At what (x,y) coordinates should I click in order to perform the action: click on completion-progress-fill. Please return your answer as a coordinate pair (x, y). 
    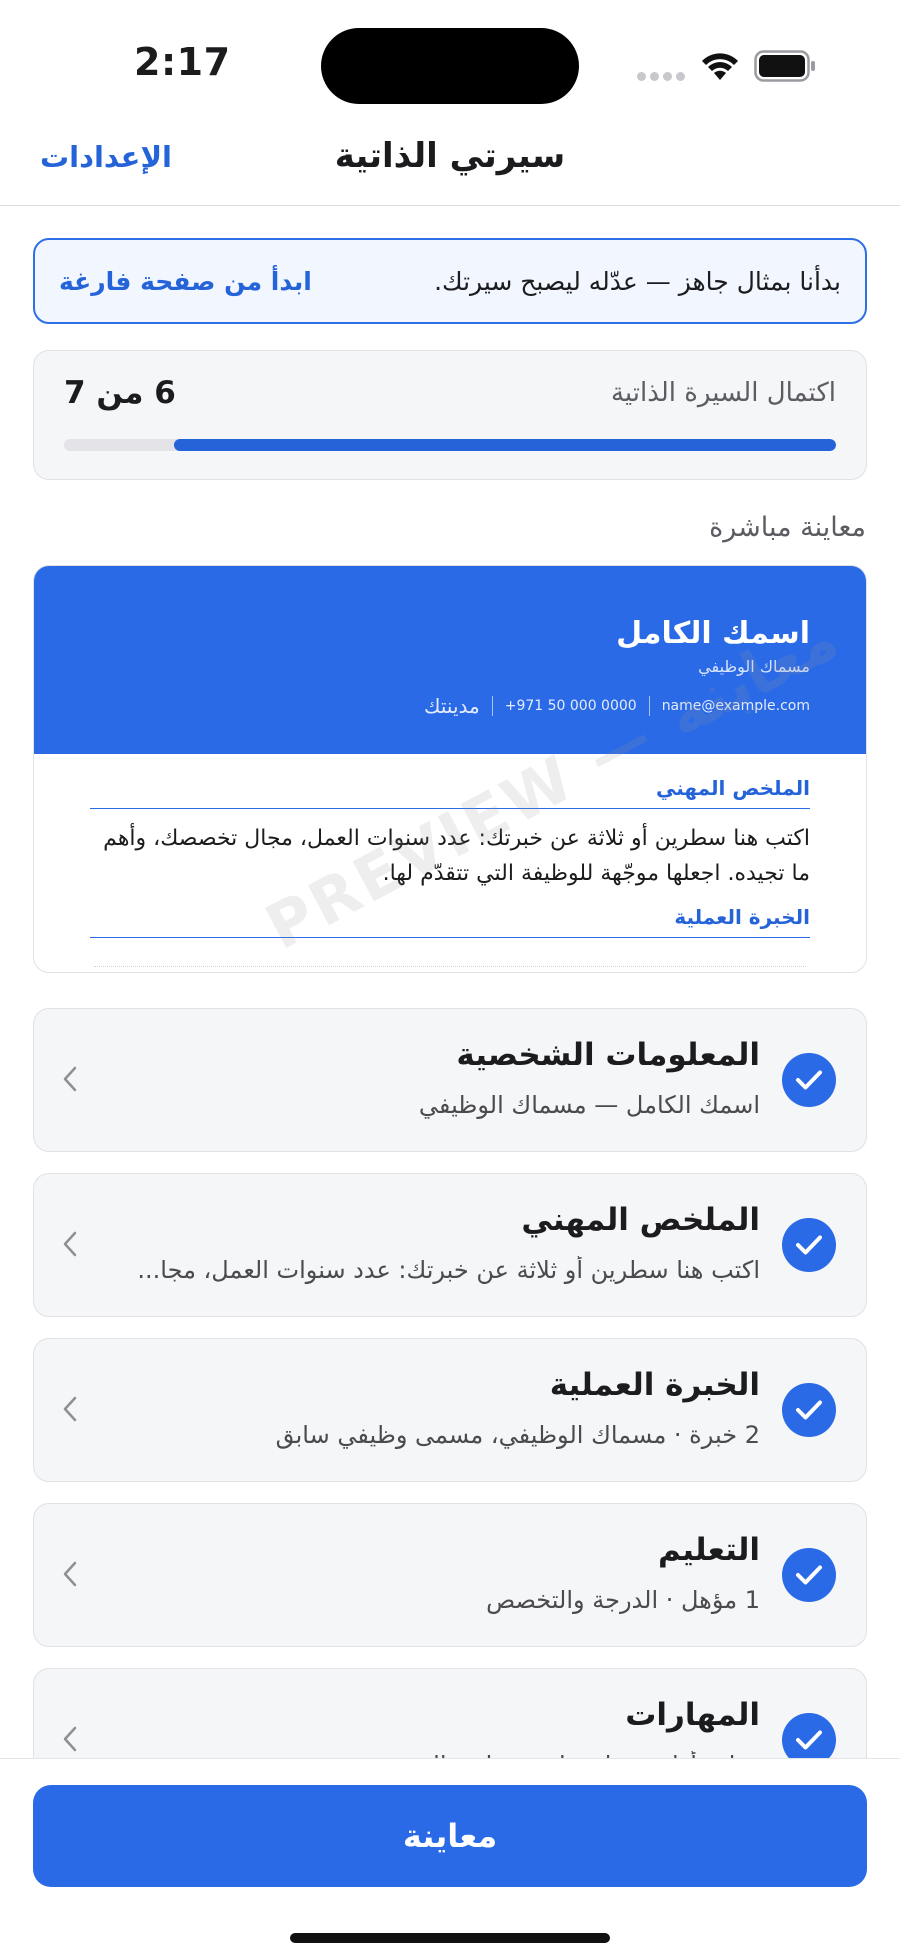
    Looking at the image, I should click on (505, 445).